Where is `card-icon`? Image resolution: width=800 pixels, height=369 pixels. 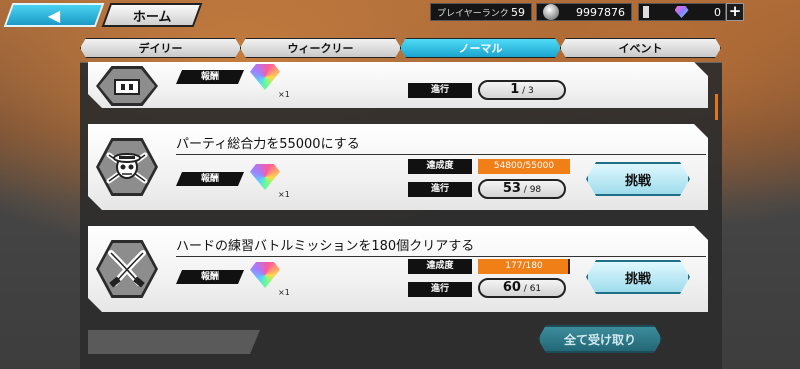 card-icon is located at coordinates (646, 12).